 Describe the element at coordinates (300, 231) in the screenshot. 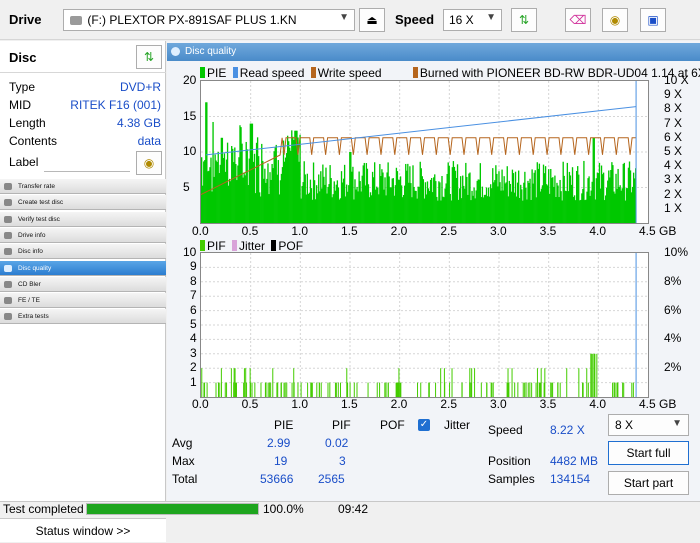

I see `c1-x-tick: 1.0` at that location.